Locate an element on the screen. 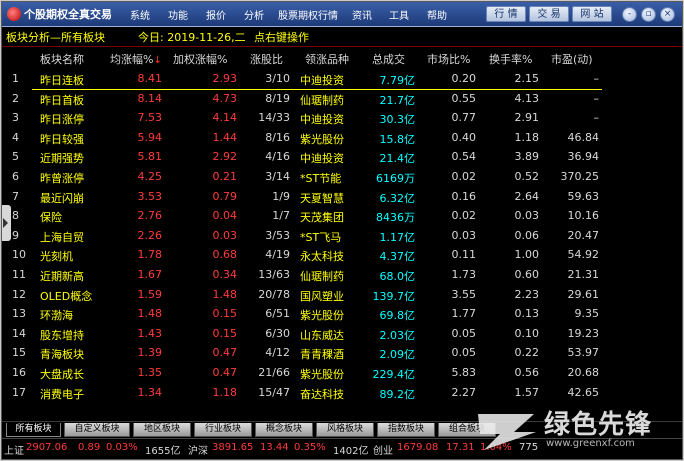 This screenshot has height=461, width=684. leader-stock: 紫光股份 is located at coordinates (322, 316).